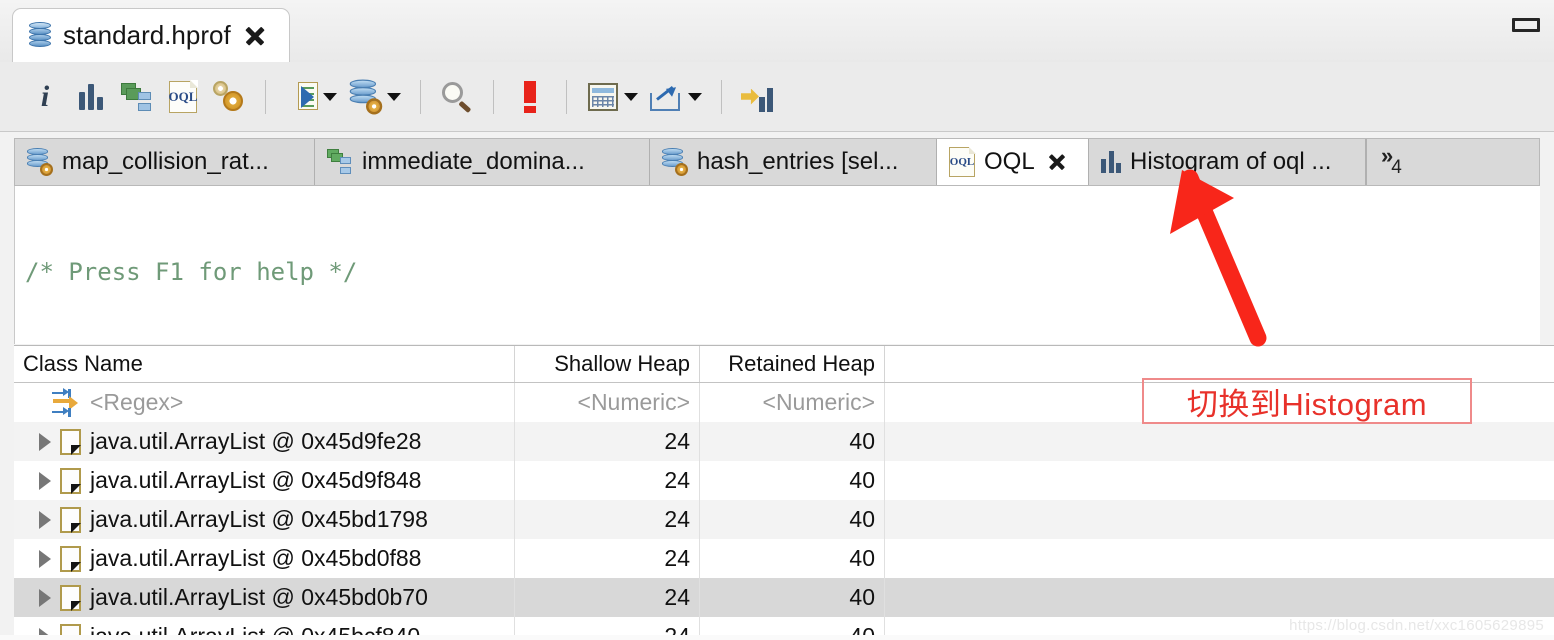 The width and height of the screenshot is (1554, 640). I want to click on oql-icon-glyph: OQL, so click(183, 96).